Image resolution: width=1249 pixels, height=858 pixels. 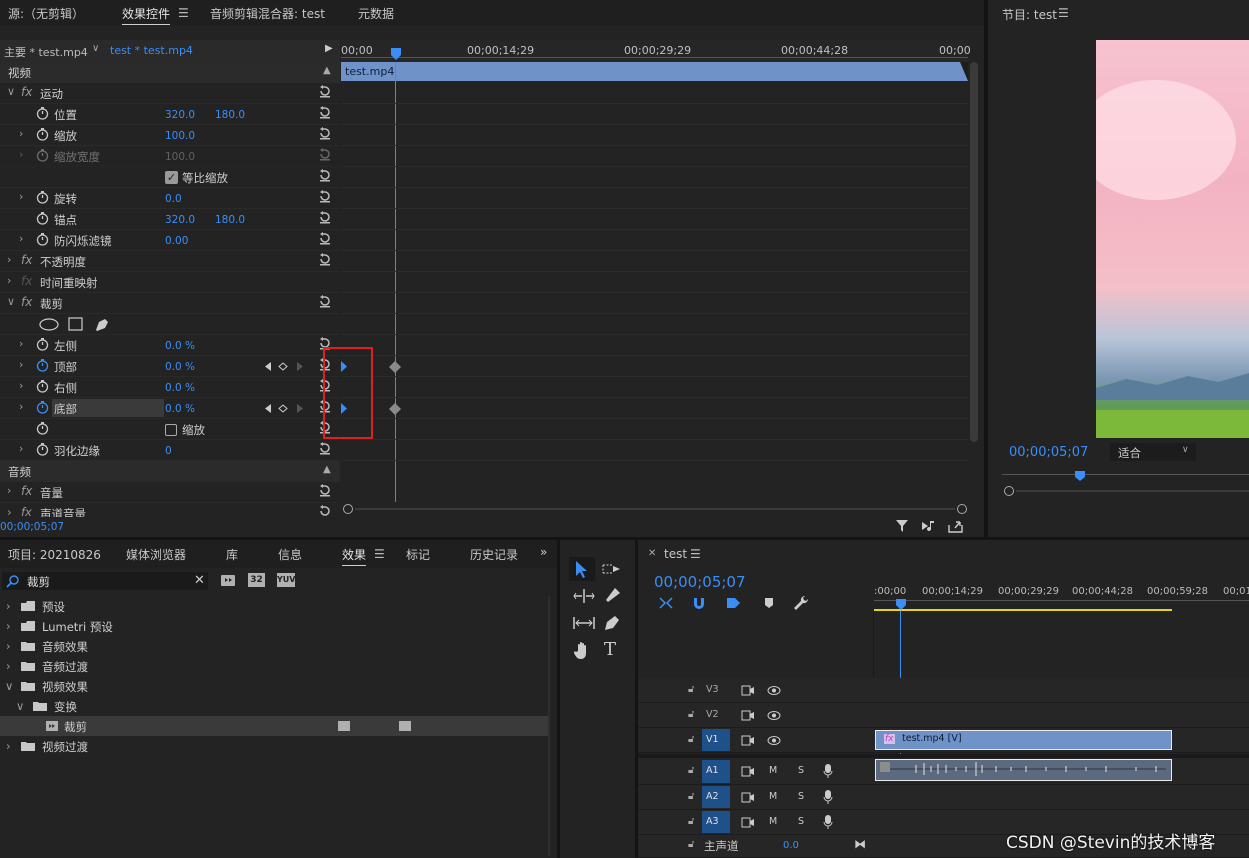 What do you see at coordinates (418, 554) in the screenshot?
I see `tab-markers: 标记` at bounding box center [418, 554].